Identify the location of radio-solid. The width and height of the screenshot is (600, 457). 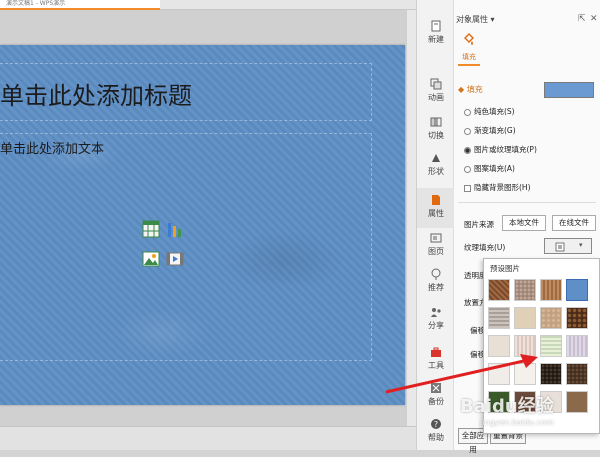
(467, 112).